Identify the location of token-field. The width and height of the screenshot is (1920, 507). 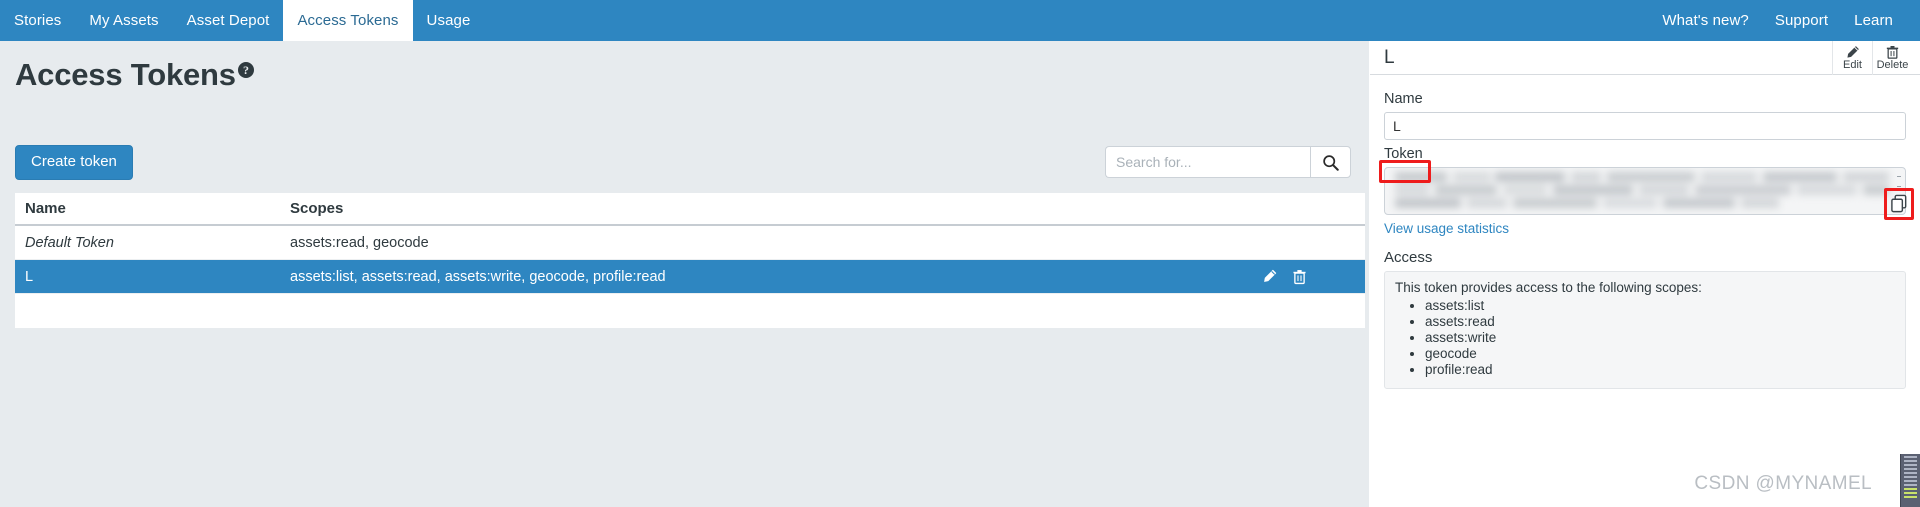
(1645, 191).